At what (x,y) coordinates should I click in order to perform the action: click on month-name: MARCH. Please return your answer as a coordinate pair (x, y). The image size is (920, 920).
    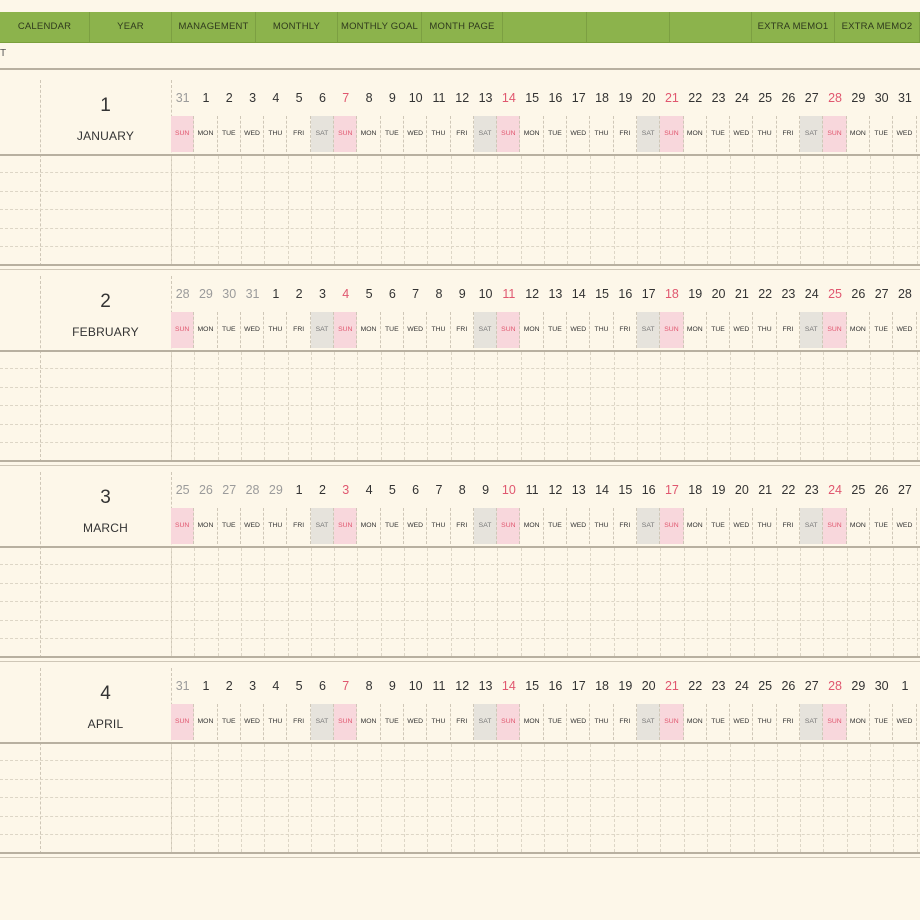
    Looking at the image, I should click on (105, 528).